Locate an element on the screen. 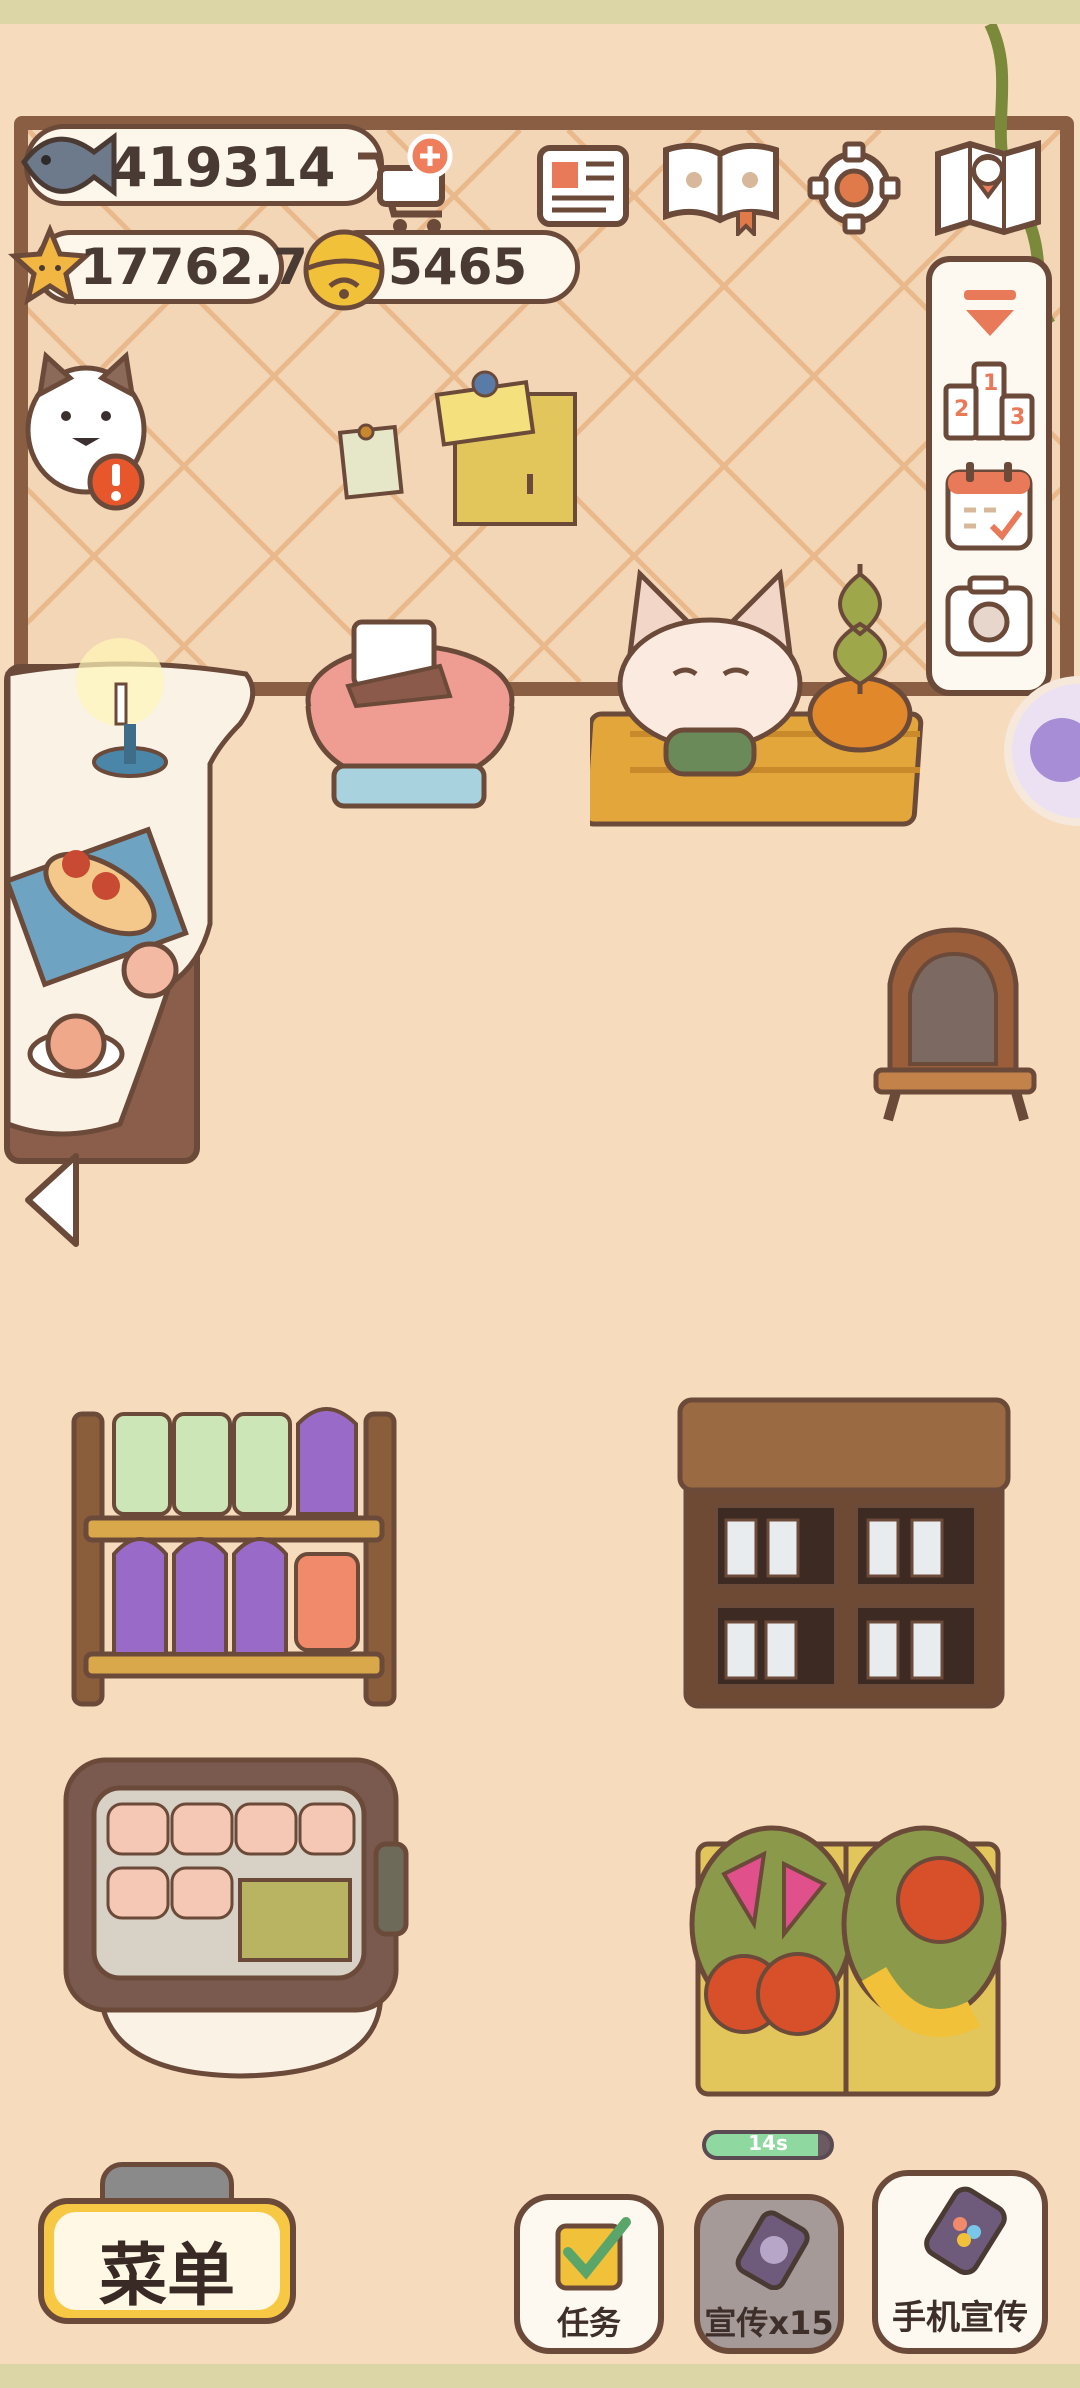 Image resolution: width=1080 pixels, height=2388 pixels. tasks-button: 任务 is located at coordinates (589, 2274).